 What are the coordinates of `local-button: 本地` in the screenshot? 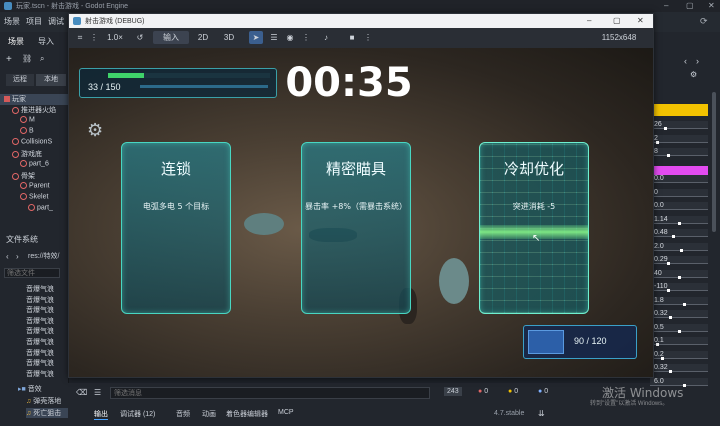 It's located at (51, 80).